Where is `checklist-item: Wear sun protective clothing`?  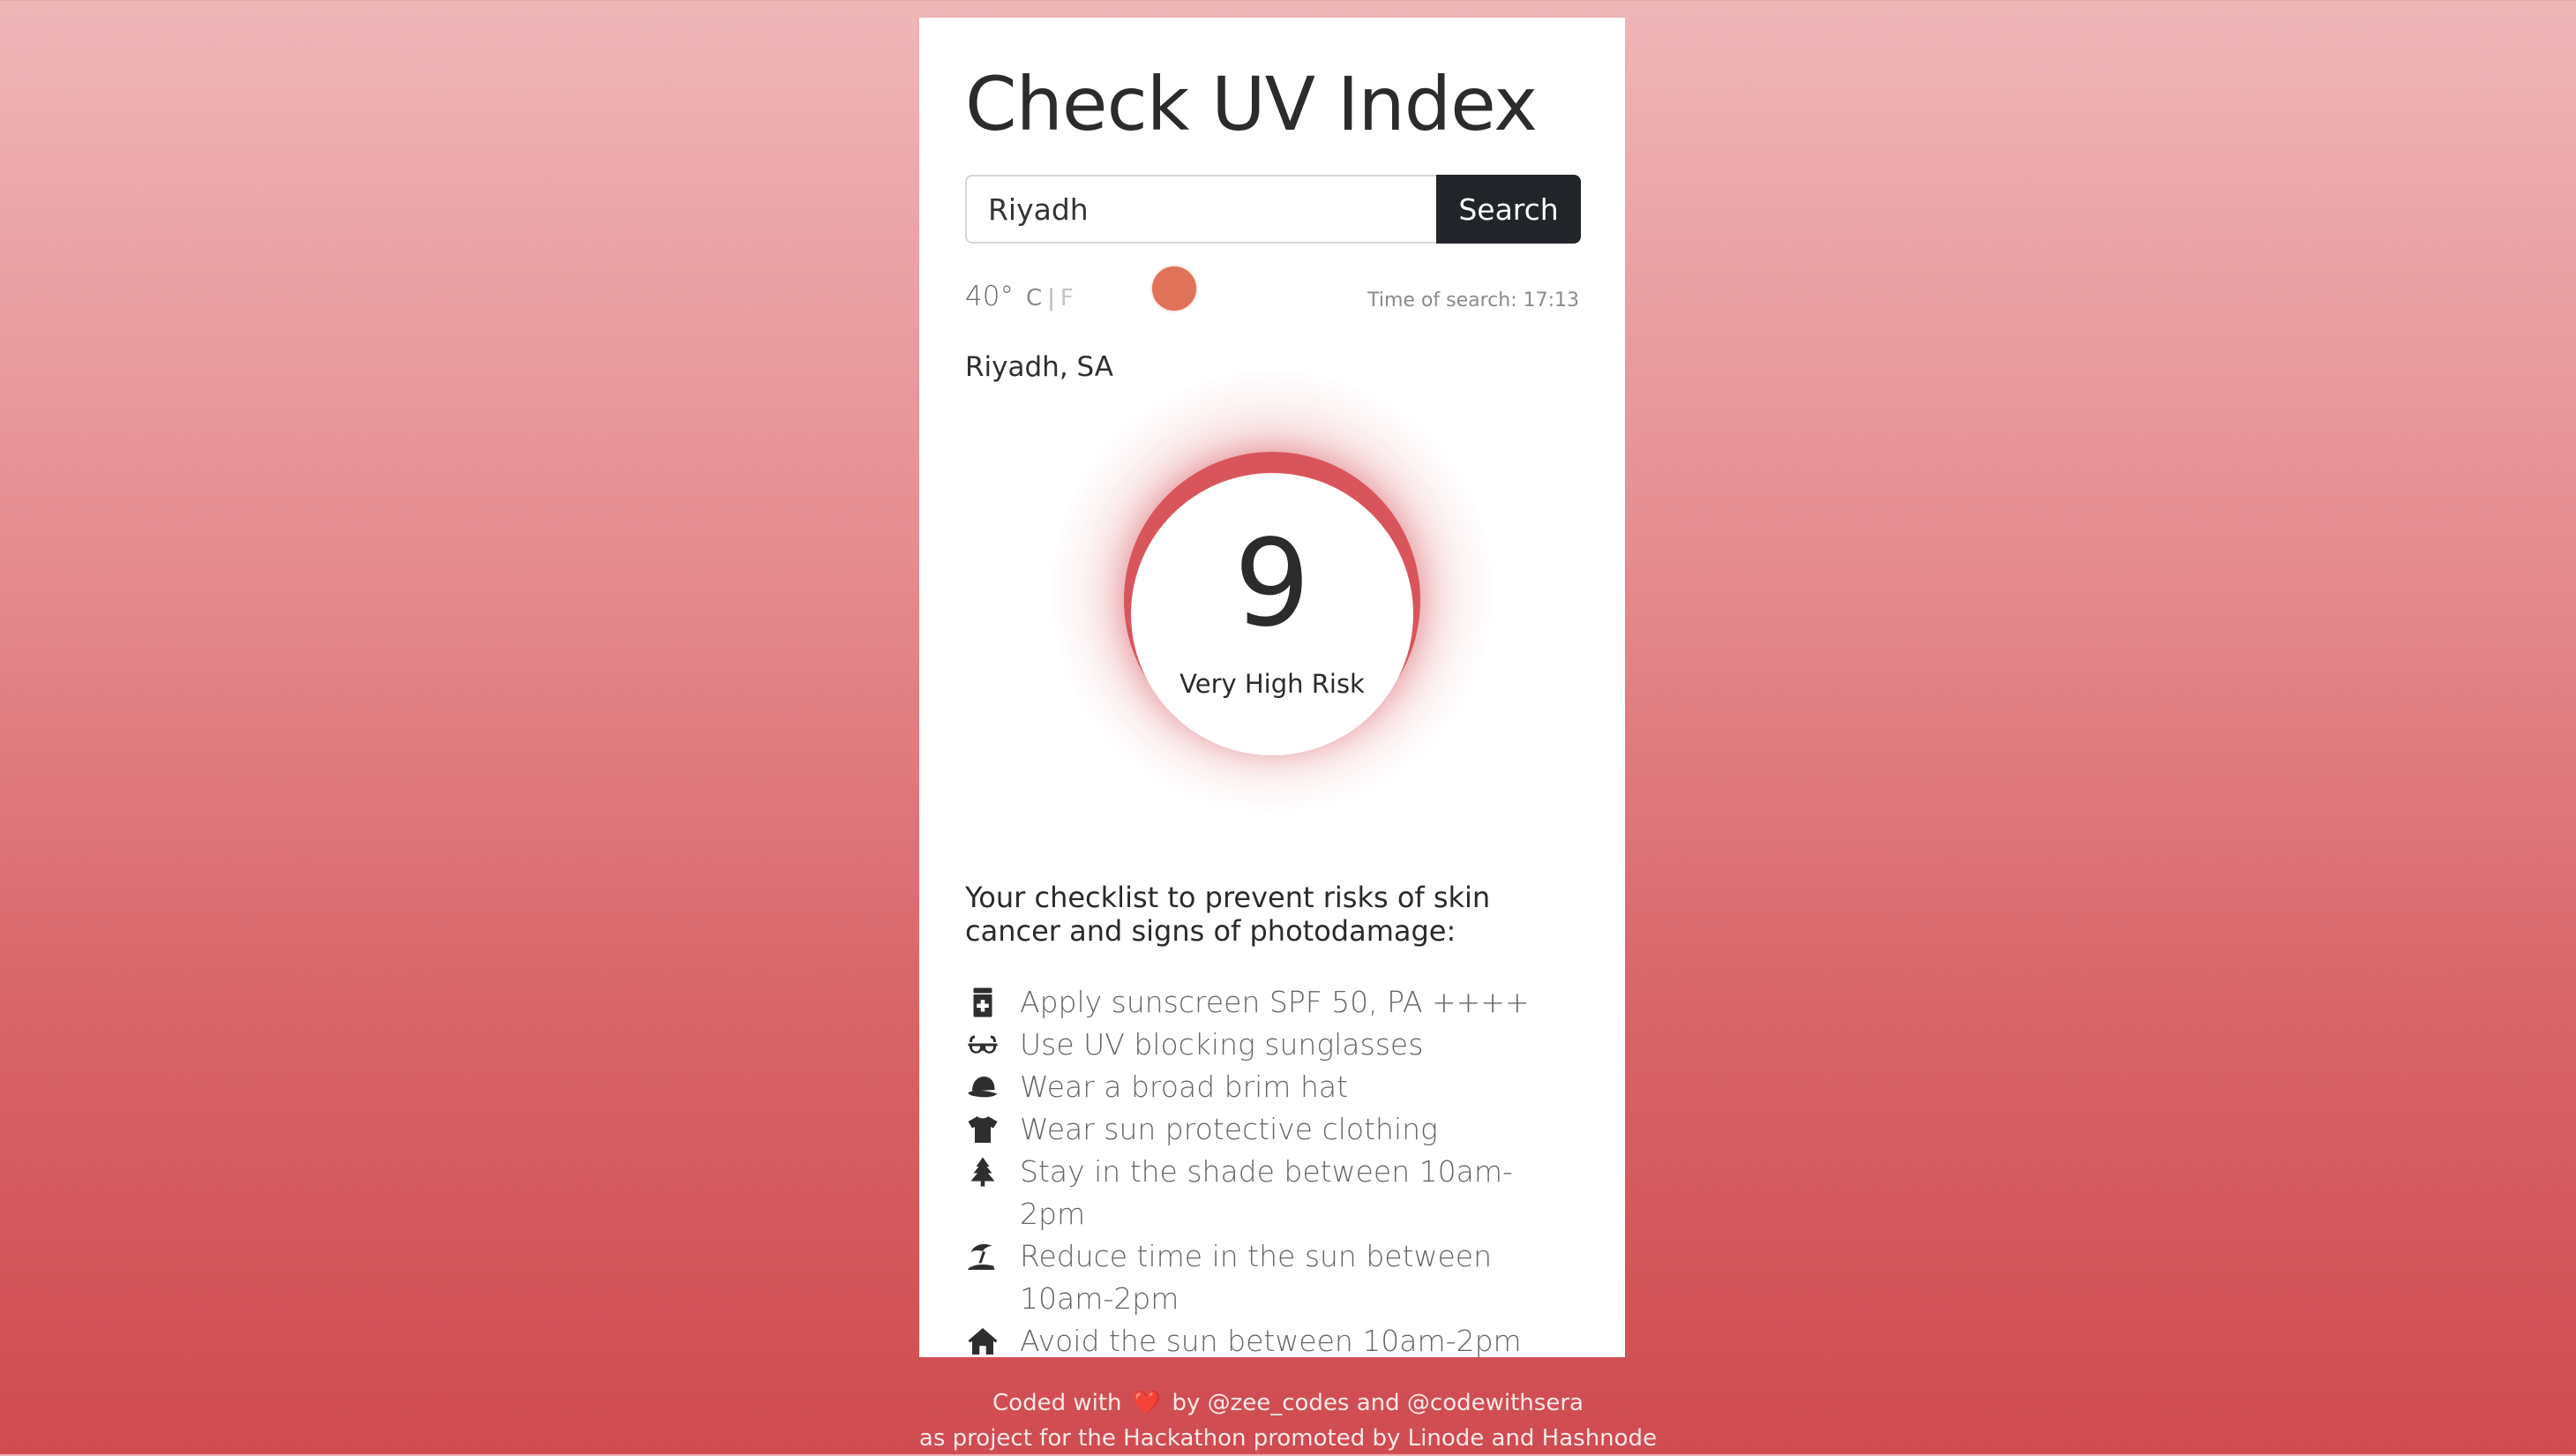 checklist-item: Wear sun protective clothing is located at coordinates (1274, 1129).